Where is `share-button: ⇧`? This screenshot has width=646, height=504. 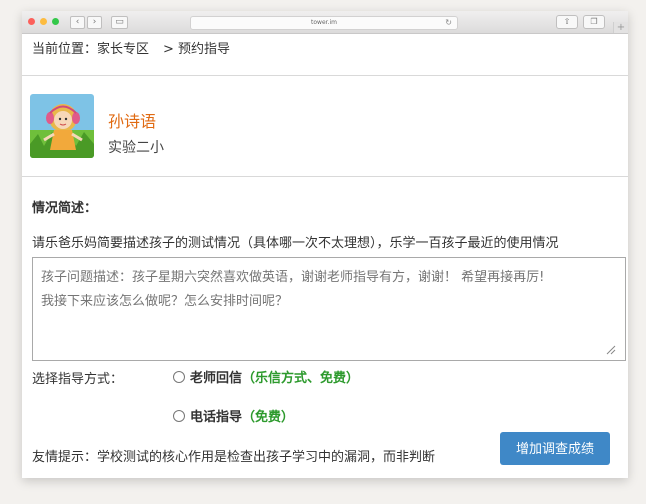 share-button: ⇧ is located at coordinates (567, 22).